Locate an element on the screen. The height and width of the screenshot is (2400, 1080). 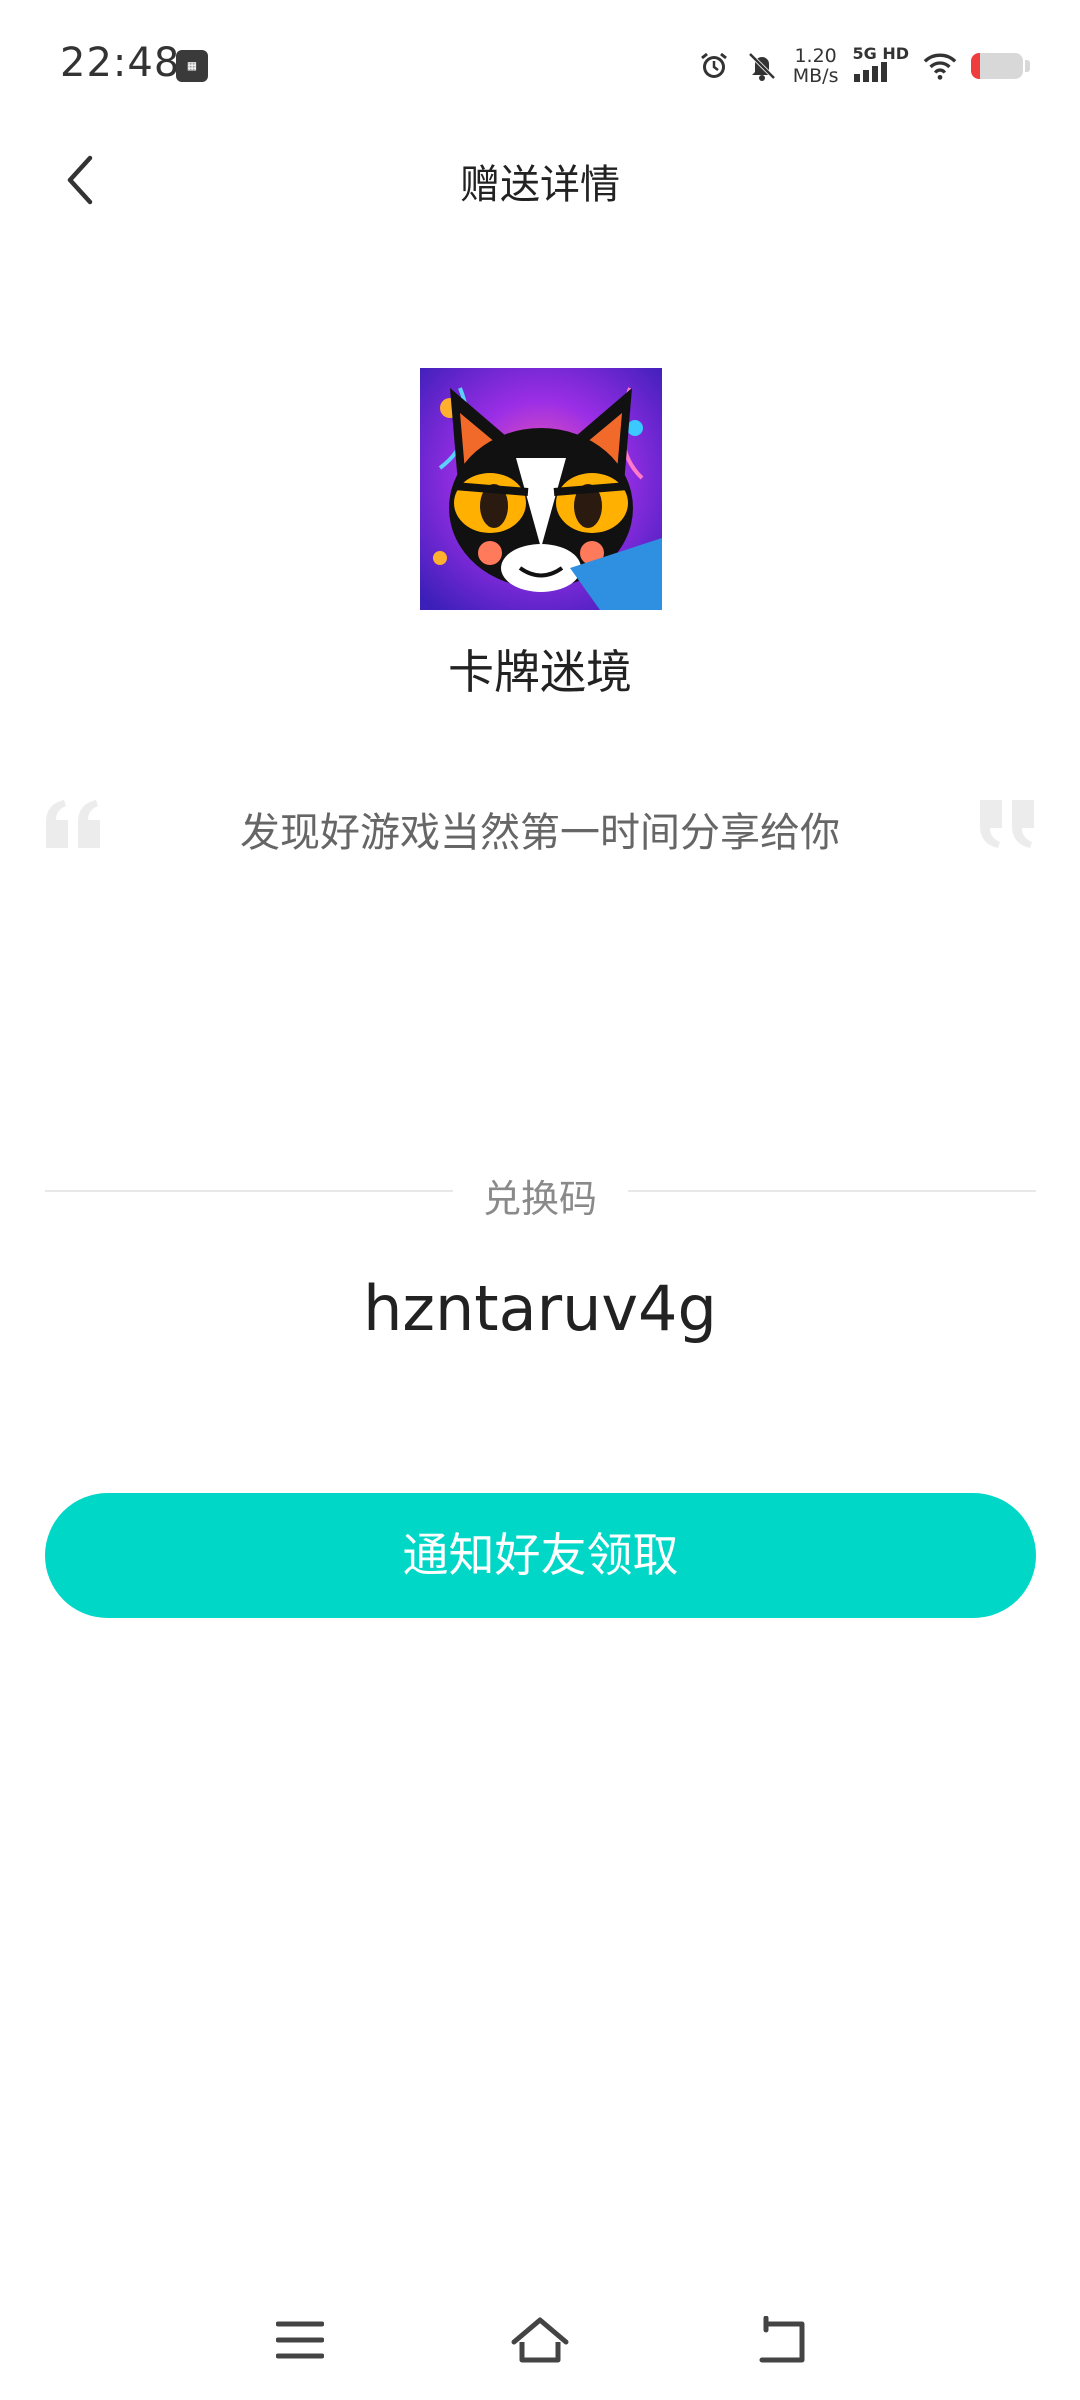
divider is located at coordinates (832, 1191).